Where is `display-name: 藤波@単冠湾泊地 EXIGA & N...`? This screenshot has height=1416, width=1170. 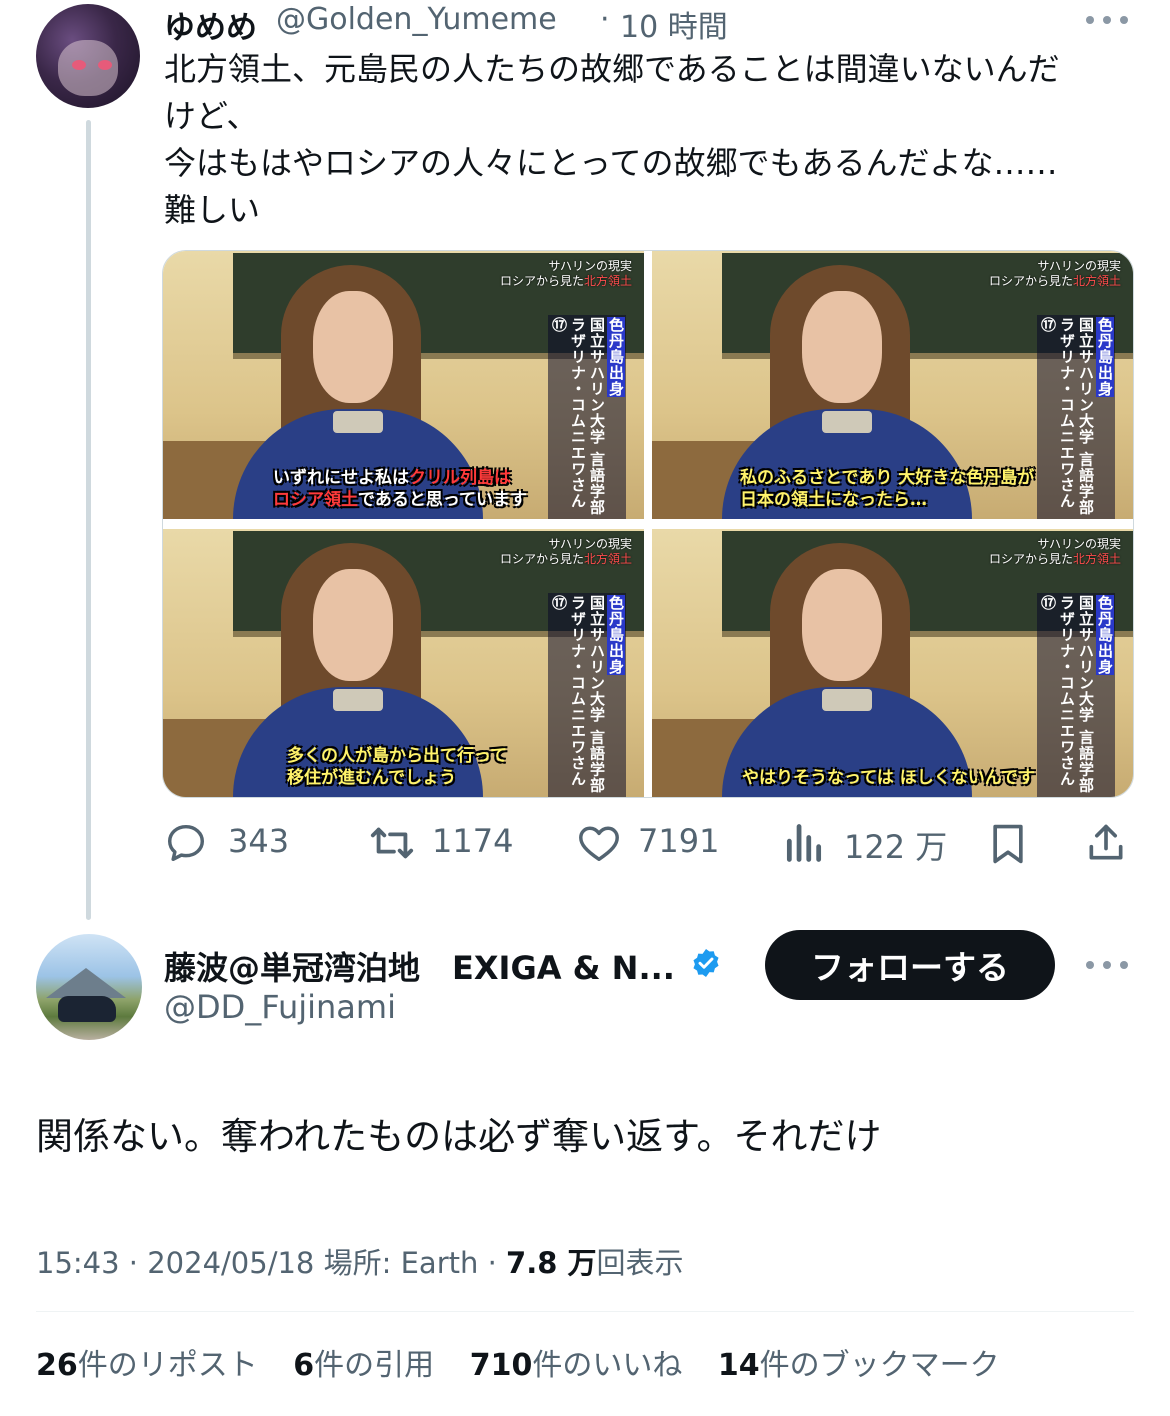 display-name: 藤波@単冠湾泊地 EXIGA & N... is located at coordinates (419, 966).